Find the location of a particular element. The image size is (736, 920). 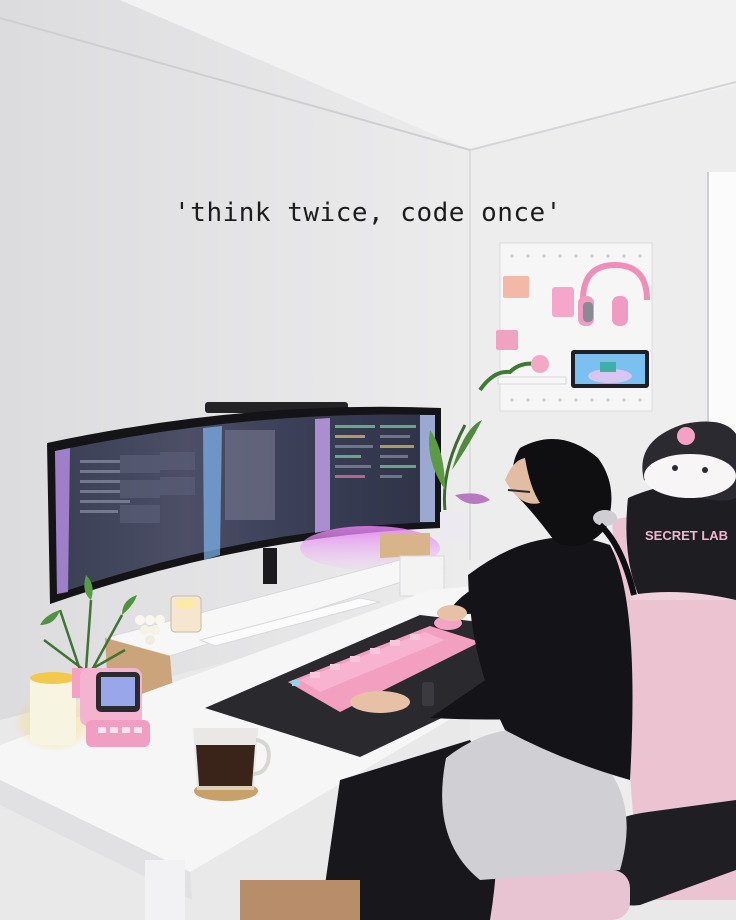

lamp is located at coordinates (53, 710).